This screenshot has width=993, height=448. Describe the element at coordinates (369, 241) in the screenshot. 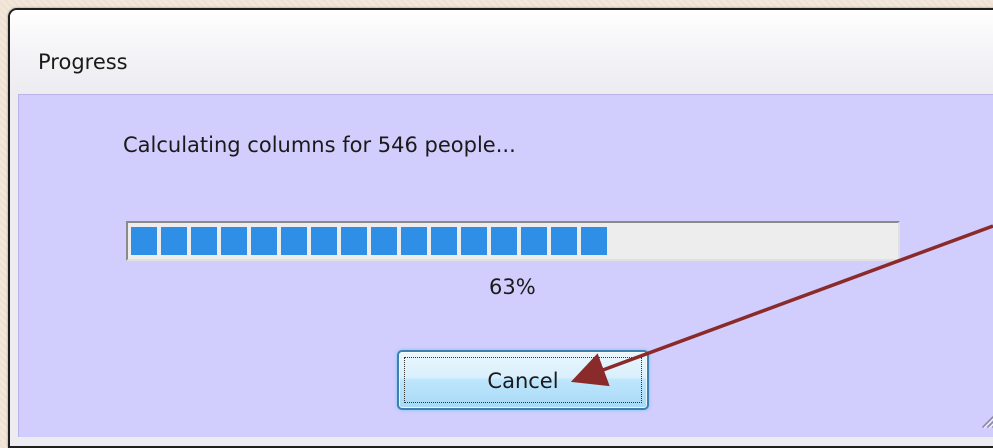

I see `progress-bar-fill` at that location.